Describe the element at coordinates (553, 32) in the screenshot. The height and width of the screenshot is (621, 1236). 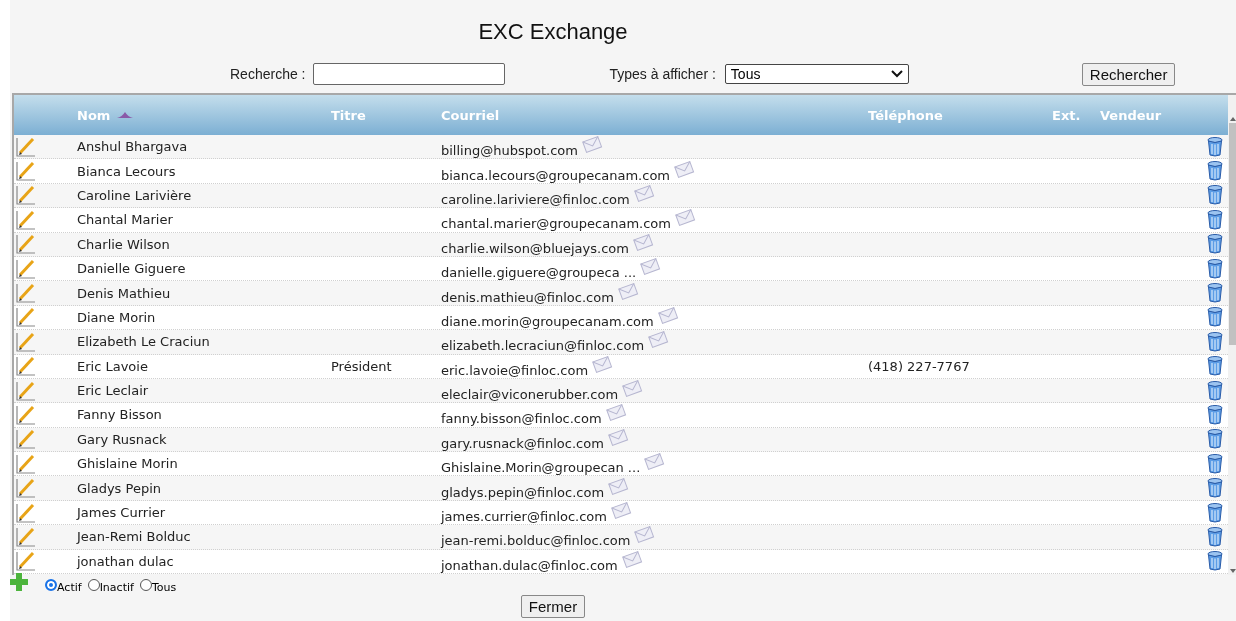
I see `page-title: EXC Exchange` at that location.